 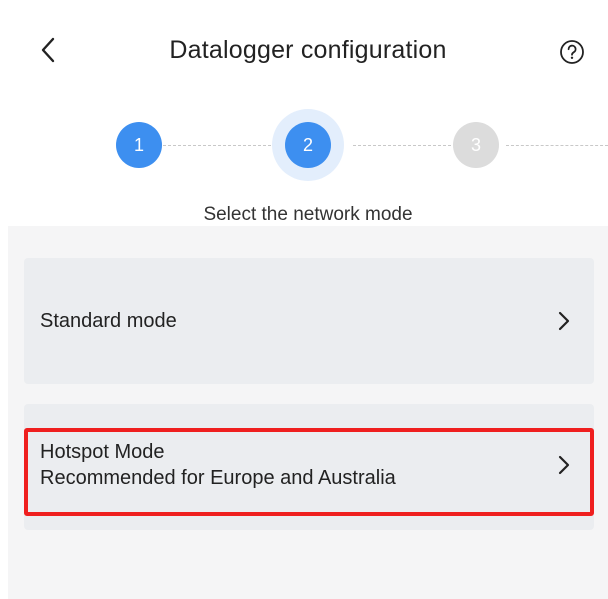 What do you see at coordinates (476, 145) in the screenshot?
I see `step-3: 3` at bounding box center [476, 145].